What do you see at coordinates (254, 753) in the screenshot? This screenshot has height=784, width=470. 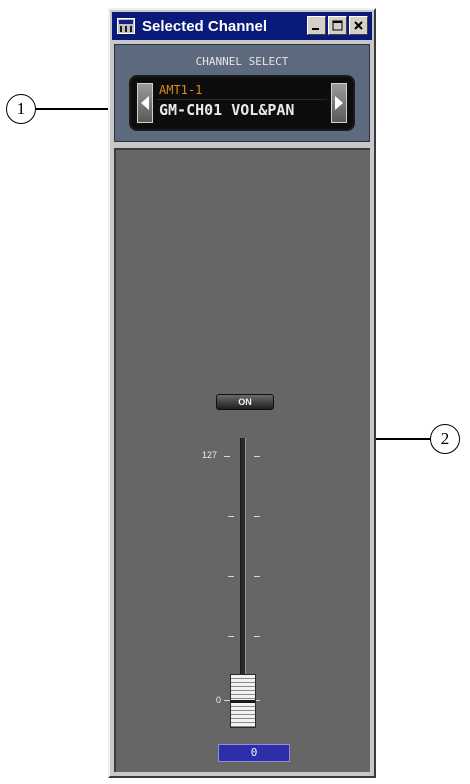 I see `fader-value-box: 0` at bounding box center [254, 753].